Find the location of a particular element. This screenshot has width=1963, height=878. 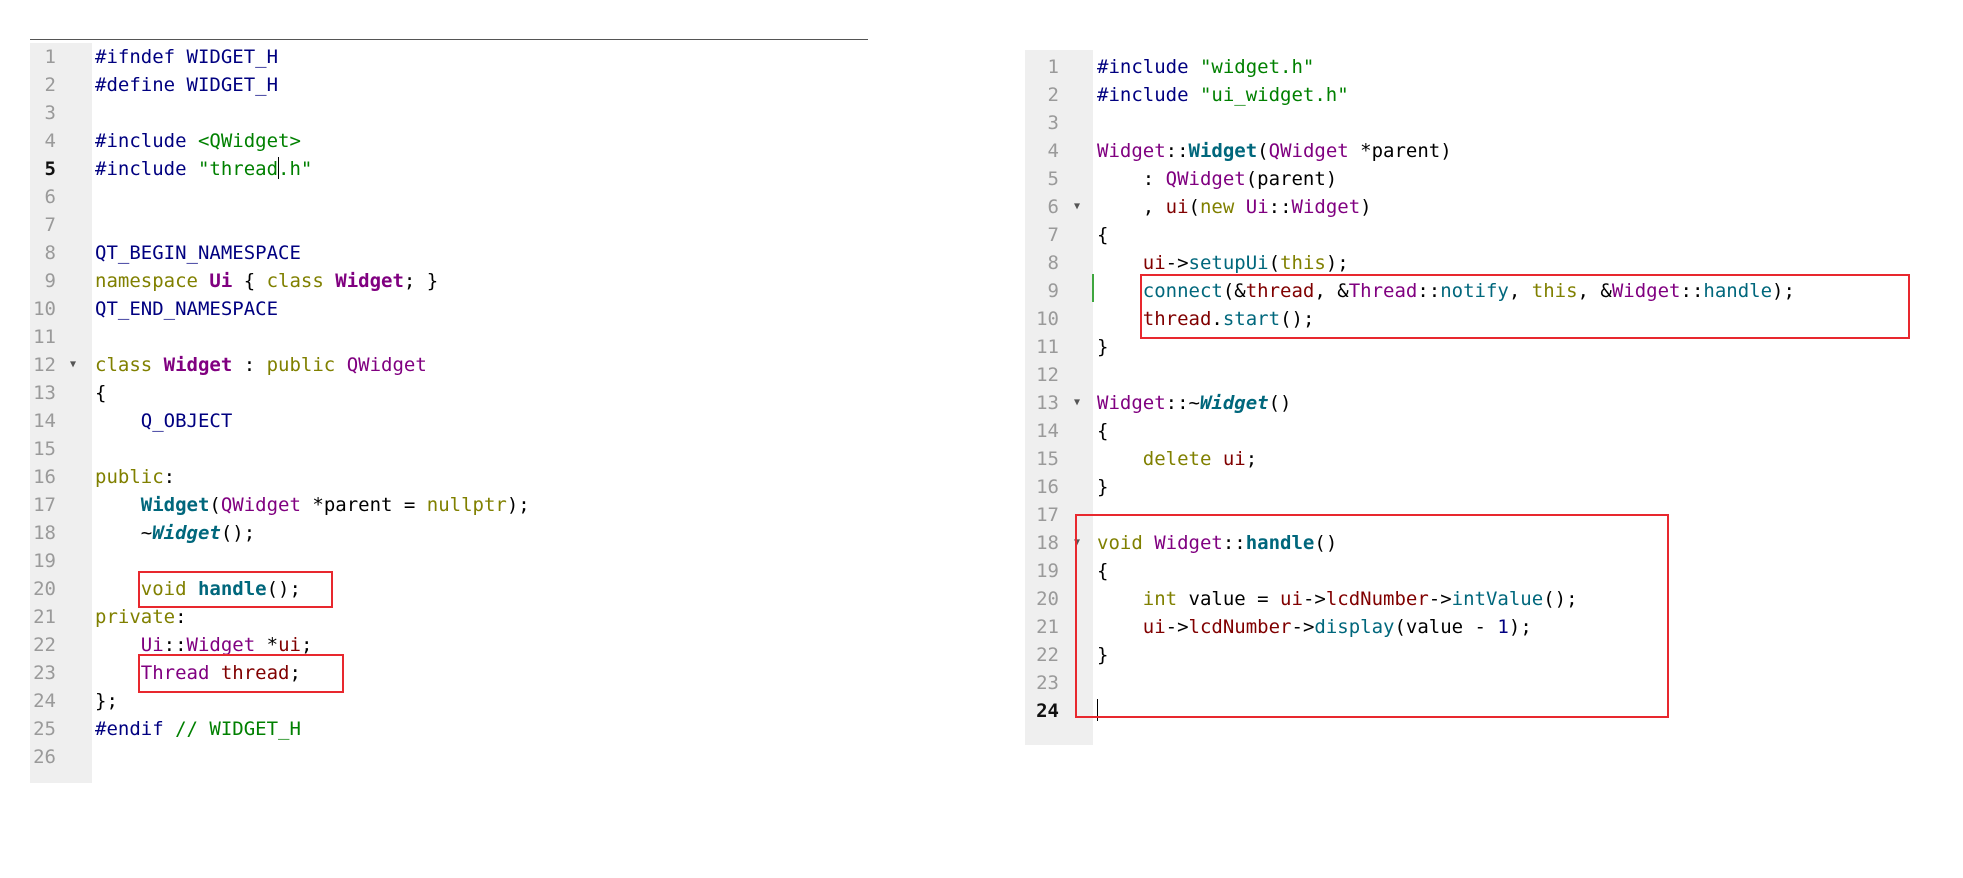

code-line: Ui::Widget *ui; is located at coordinates (204, 645).